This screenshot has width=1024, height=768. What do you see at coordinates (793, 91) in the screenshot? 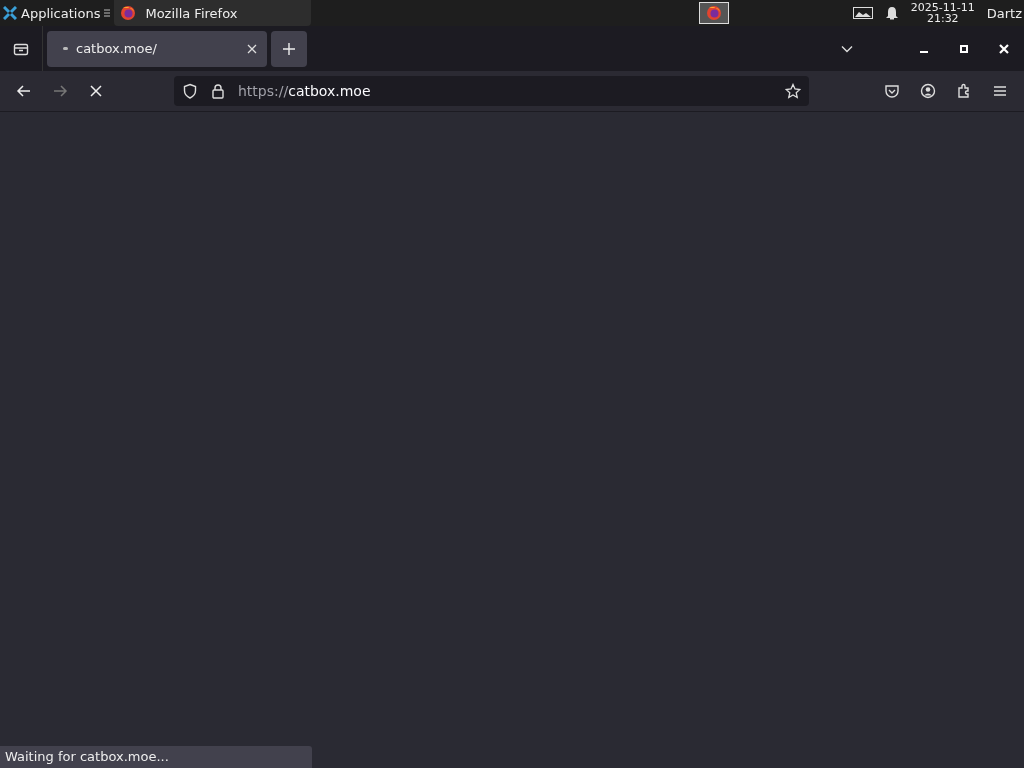
I see `star-icon` at bounding box center [793, 91].